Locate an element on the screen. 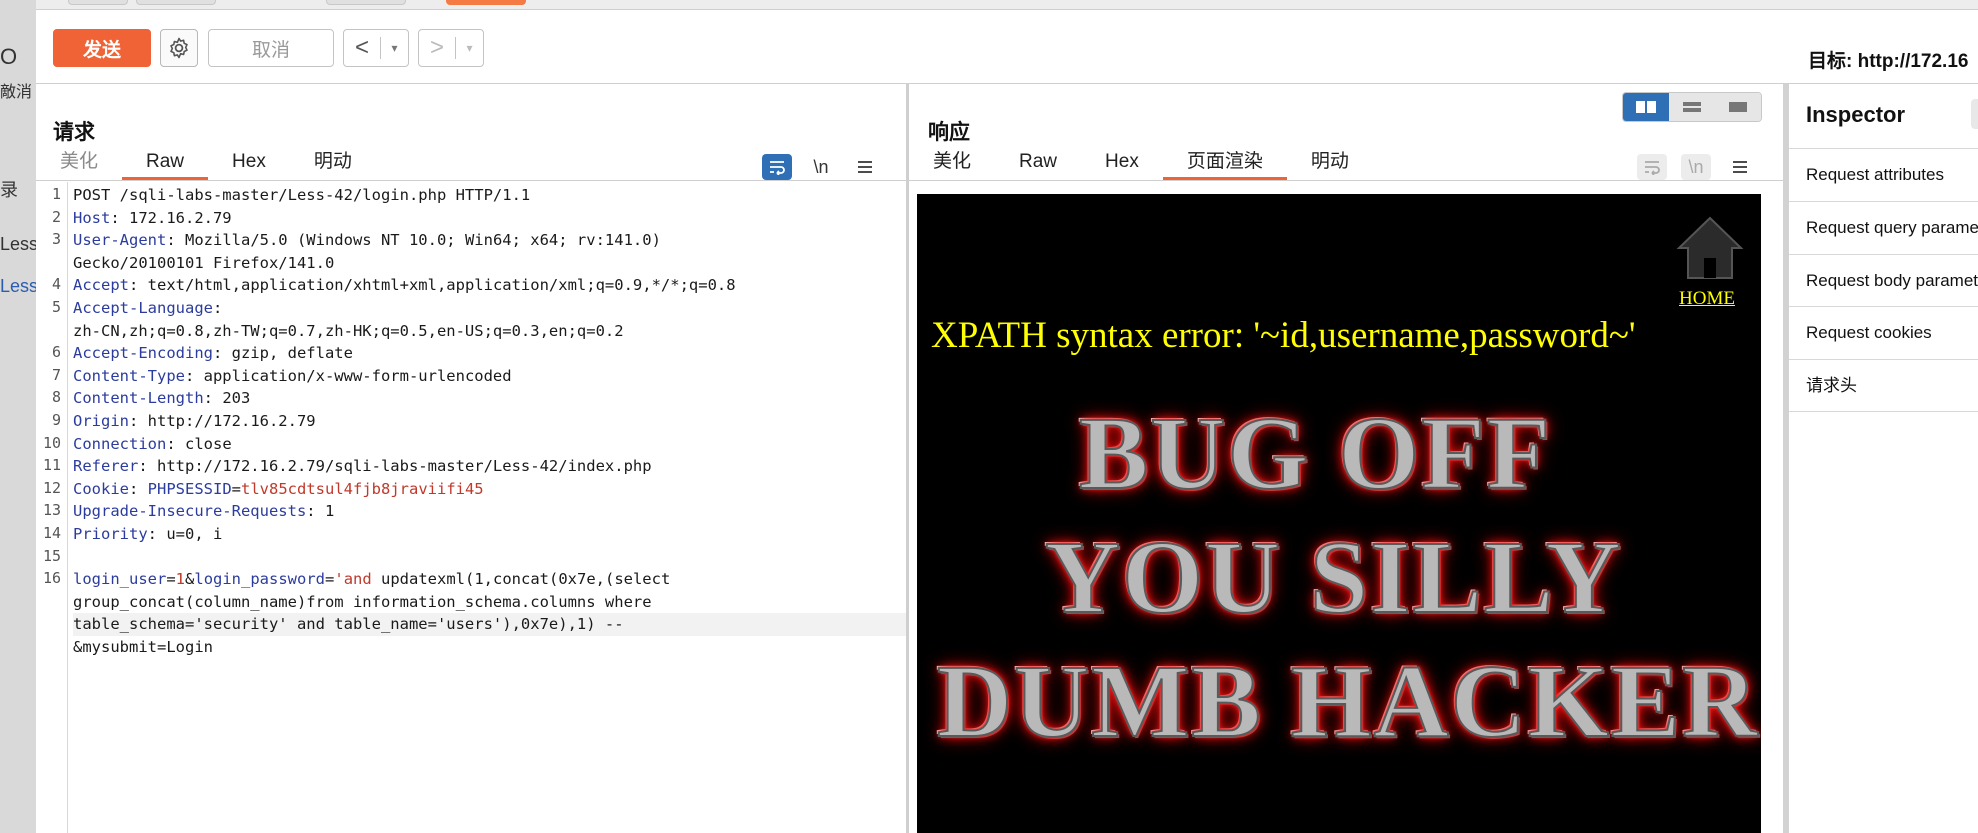 The image size is (1978, 833). line-number-gutter: 1 2 3 4 5 6 7 8 9 10 11 12 13 14 15 16 is located at coordinates (52, 507).